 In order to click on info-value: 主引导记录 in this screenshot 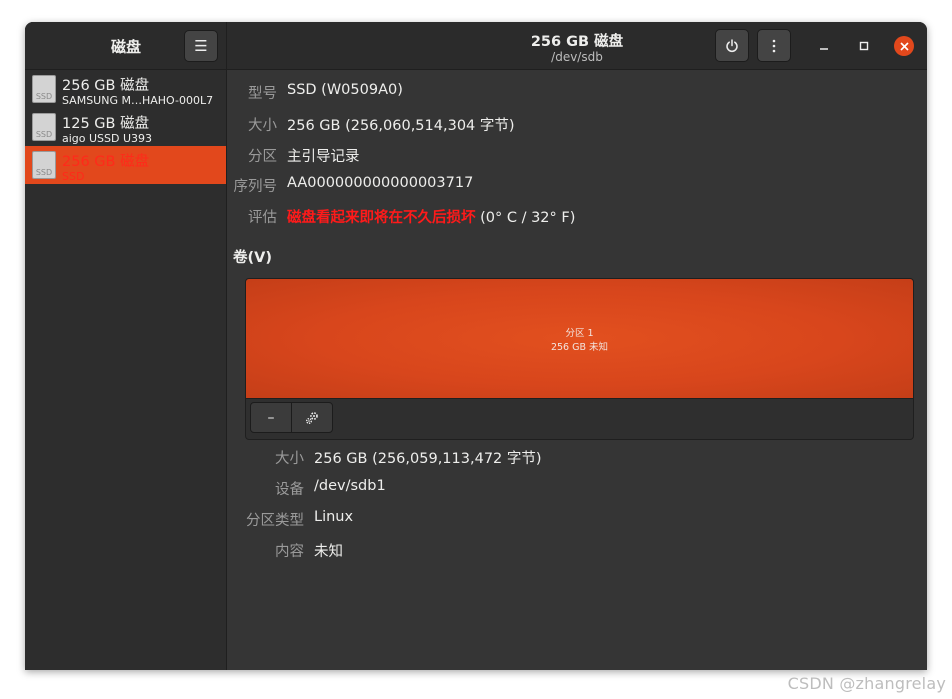, I will do `click(323, 157)`.